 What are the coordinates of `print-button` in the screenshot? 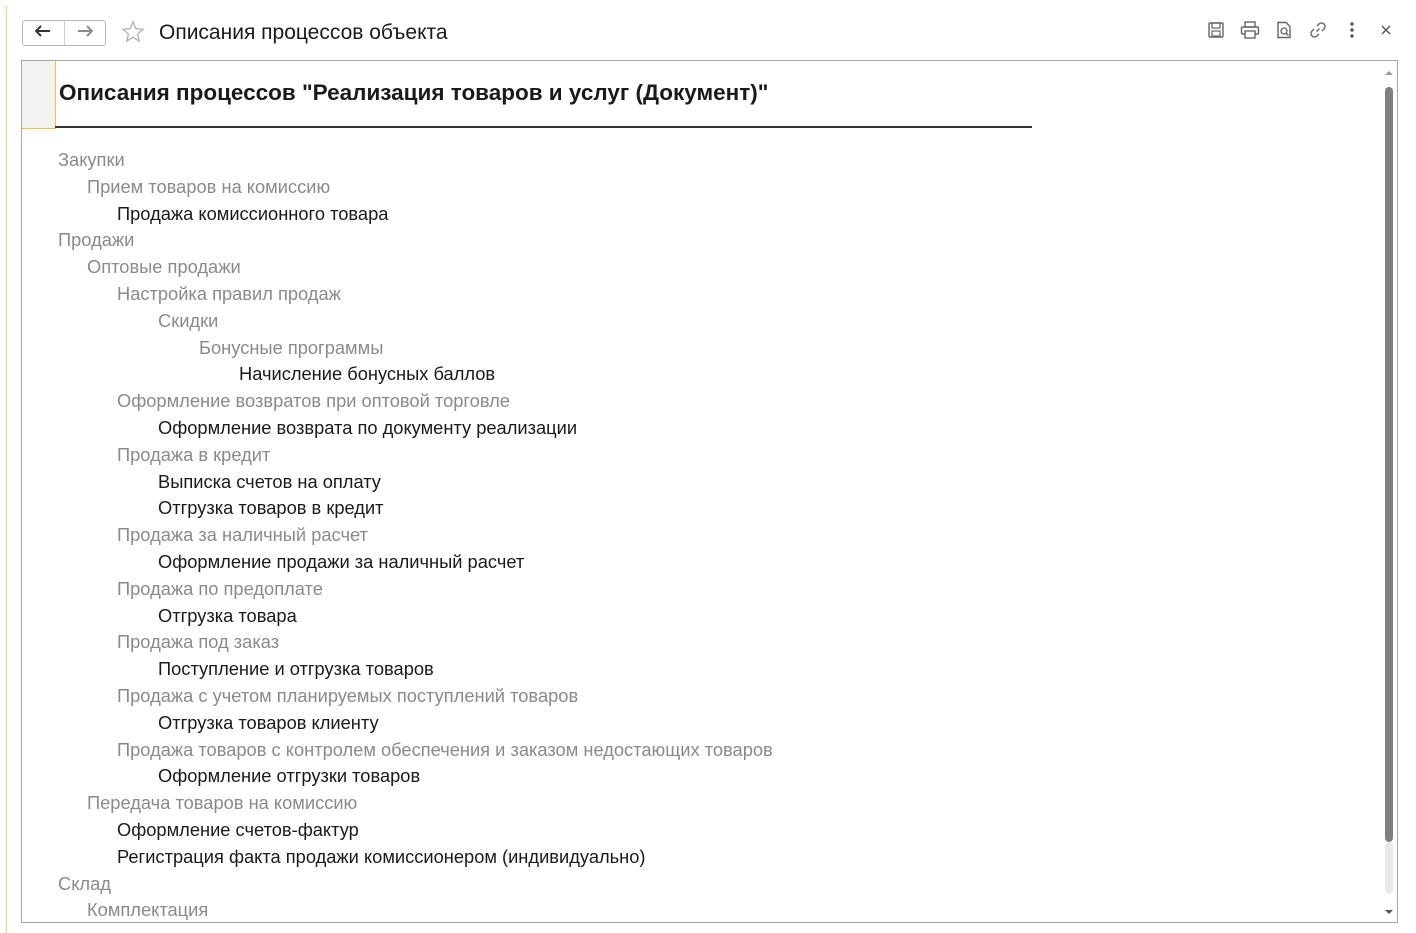 It's located at (1250, 32).